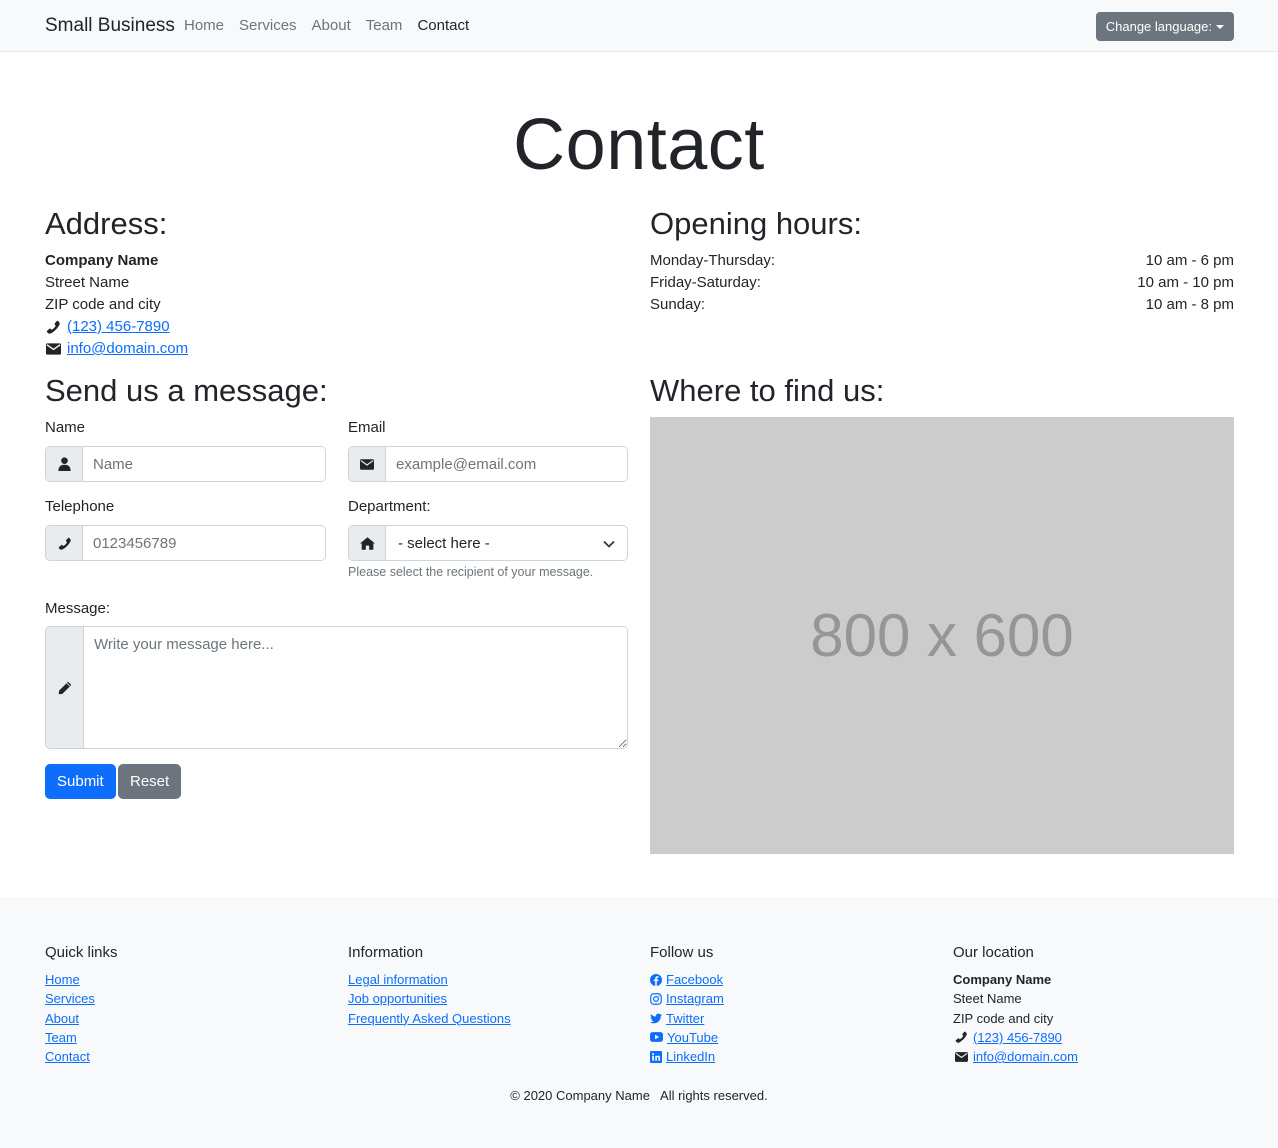  Describe the element at coordinates (690, 1056) in the screenshot. I see `footer-link-linkedin: LinkedIn` at that location.